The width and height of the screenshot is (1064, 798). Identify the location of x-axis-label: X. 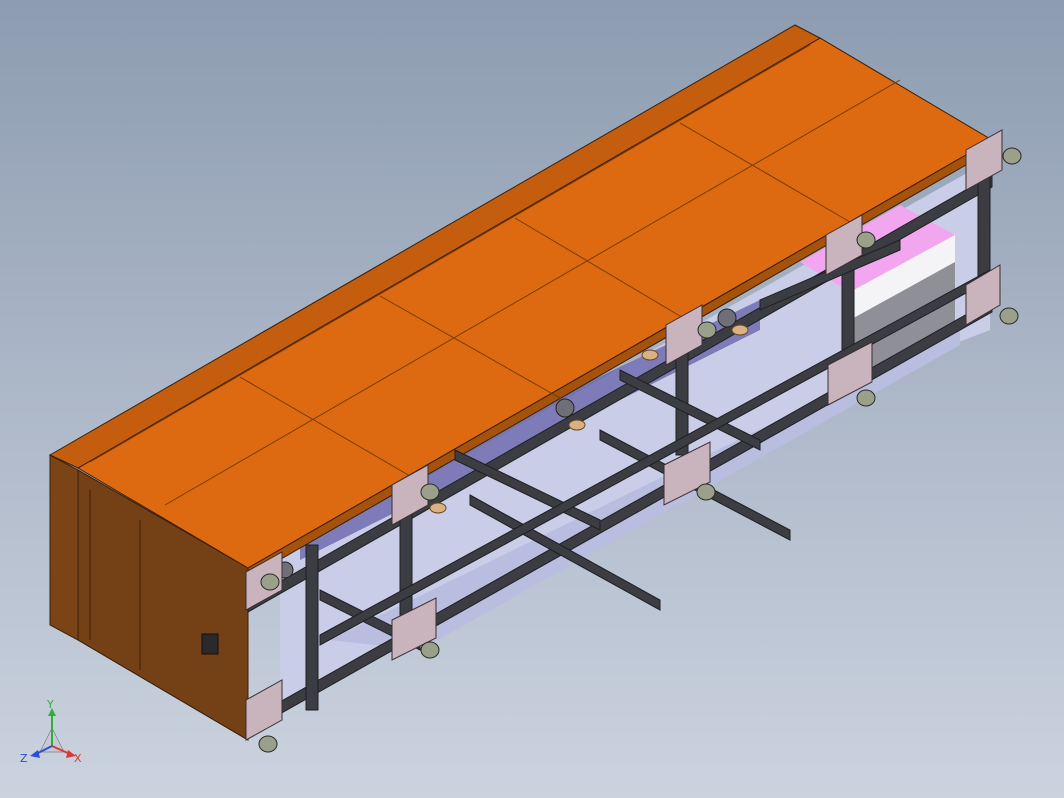
(78, 758).